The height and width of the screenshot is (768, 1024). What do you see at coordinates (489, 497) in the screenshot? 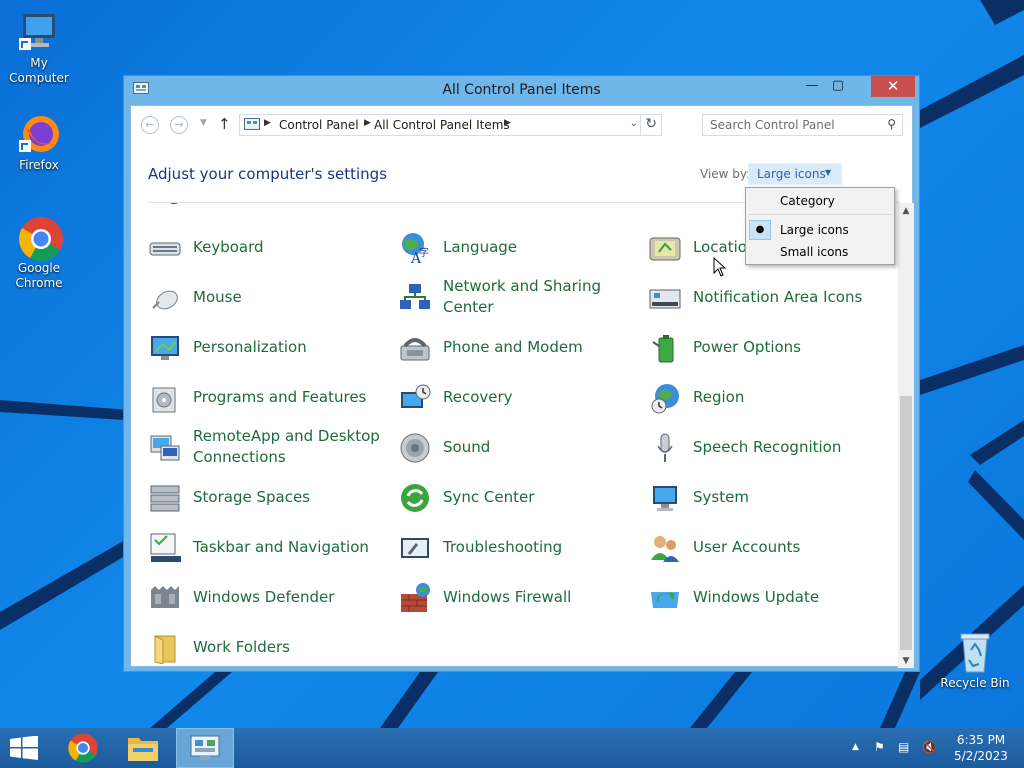
I see `item-label: Sync Center` at bounding box center [489, 497].